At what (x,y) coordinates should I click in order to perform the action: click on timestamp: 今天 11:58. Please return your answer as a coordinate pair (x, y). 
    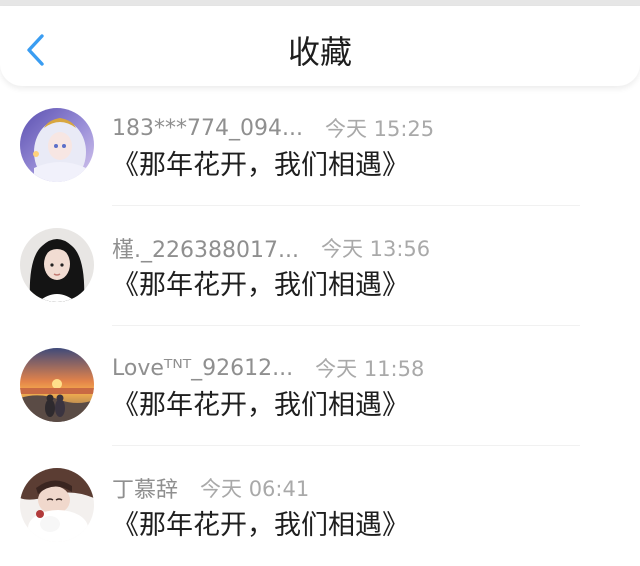
    Looking at the image, I should click on (370, 369).